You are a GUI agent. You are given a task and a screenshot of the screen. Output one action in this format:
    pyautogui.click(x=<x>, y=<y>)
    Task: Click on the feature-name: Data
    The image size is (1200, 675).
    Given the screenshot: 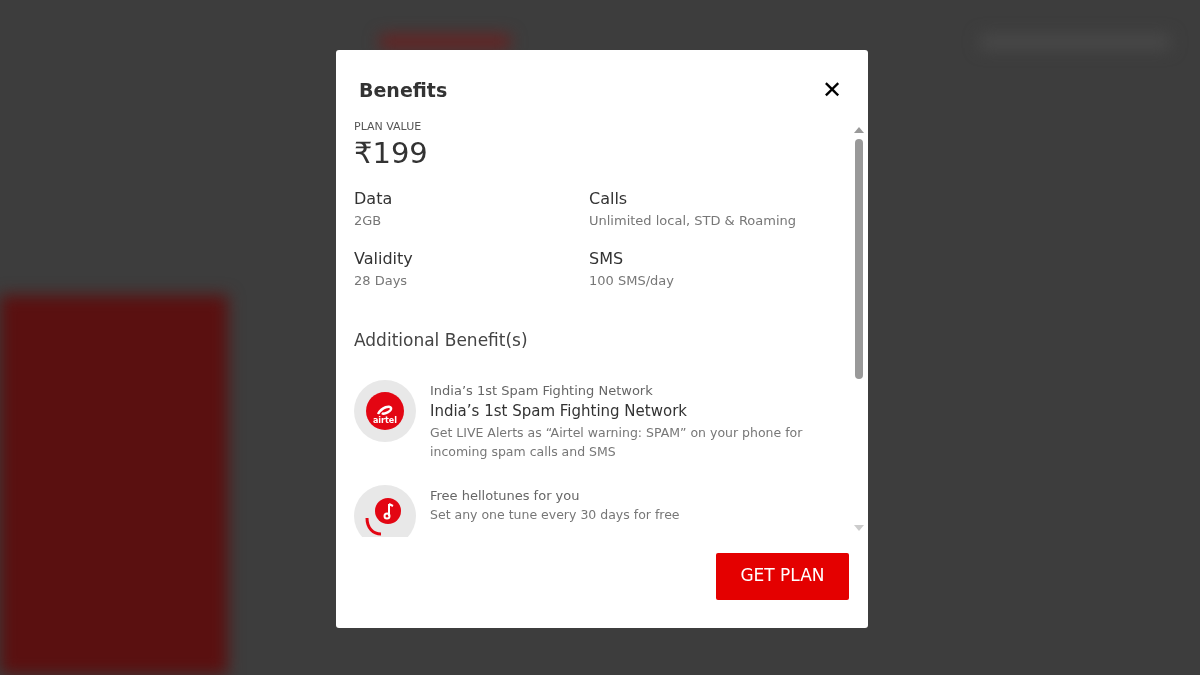 What is the action you would take?
    pyautogui.click(x=374, y=199)
    